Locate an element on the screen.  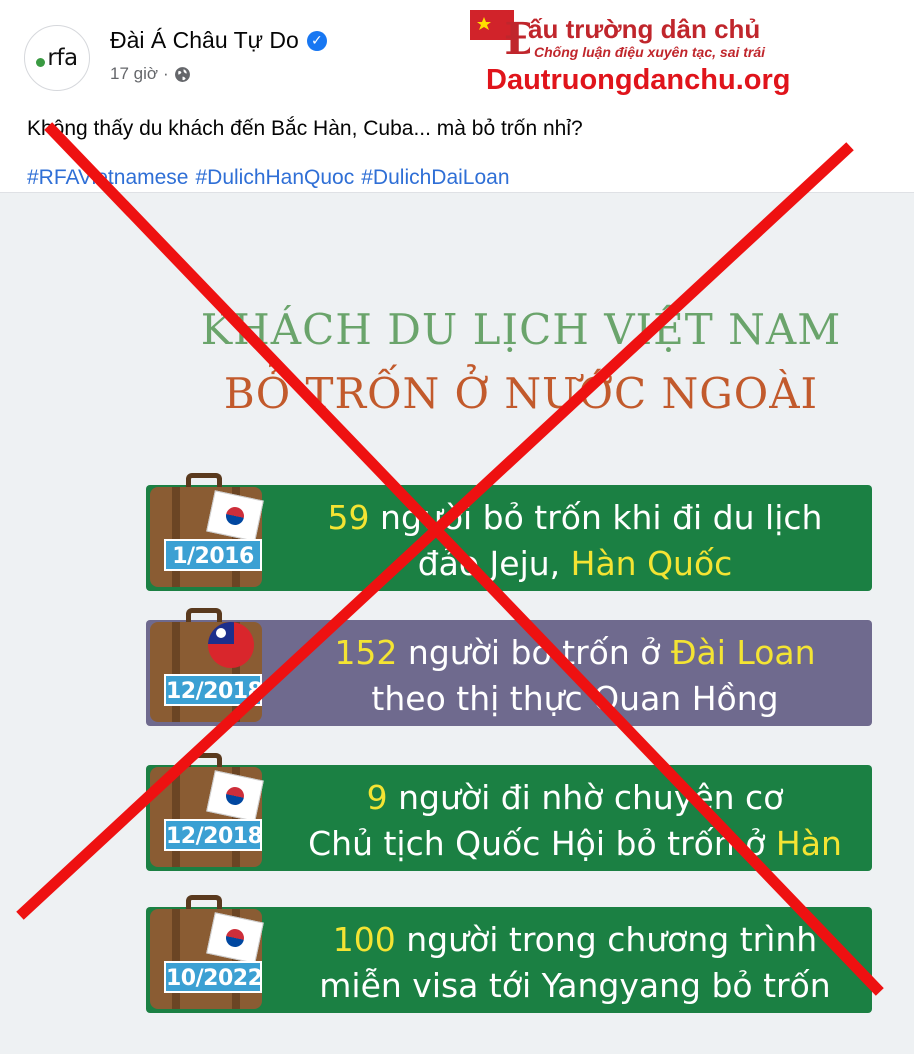
watermark-logo-letter: Đ is located at coordinates (517, 37).